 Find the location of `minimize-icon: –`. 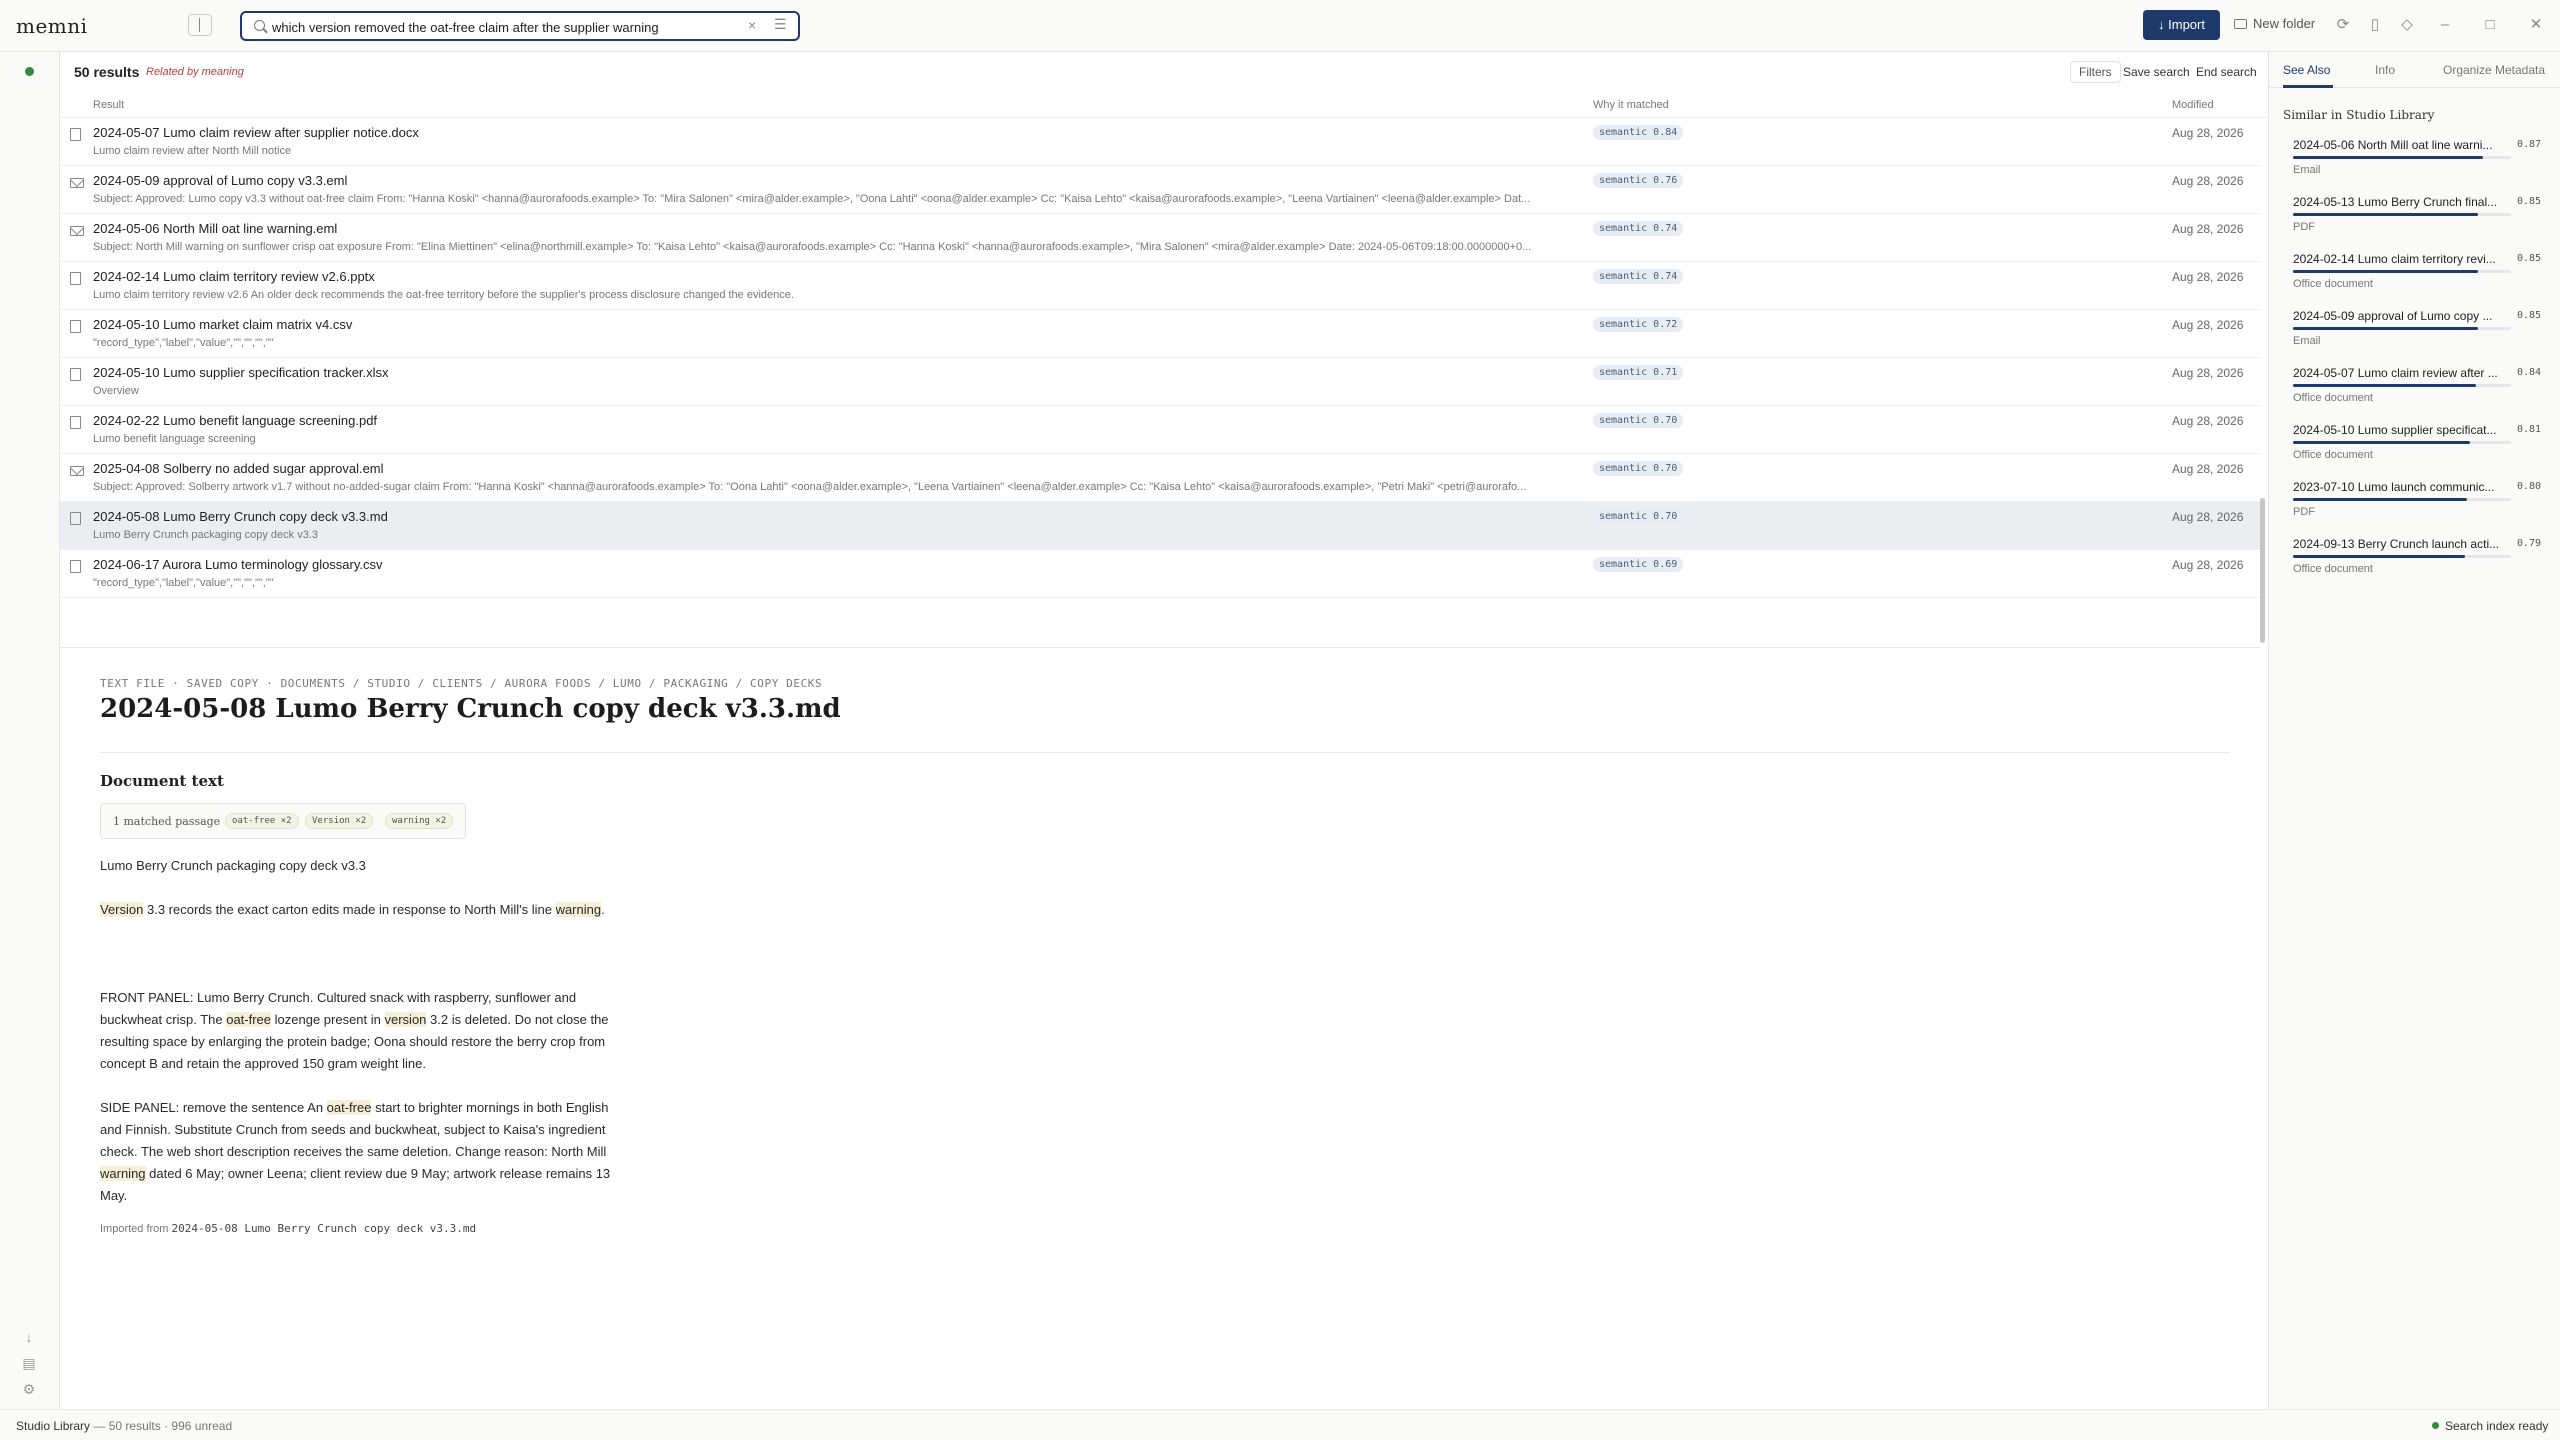

minimize-icon: – is located at coordinates (2445, 25).